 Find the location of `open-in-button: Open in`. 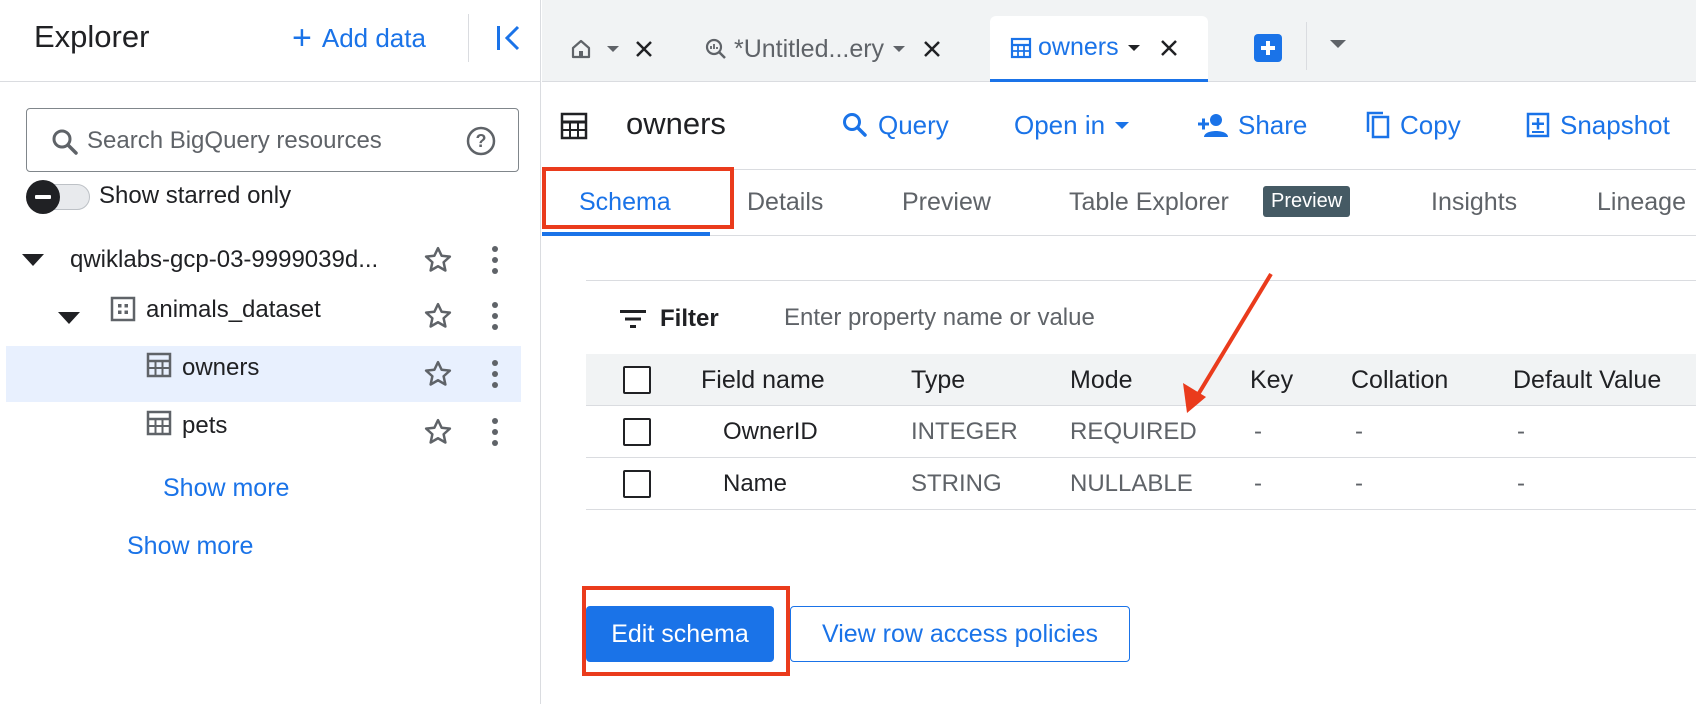

open-in-button: Open in is located at coordinates (1072, 125).